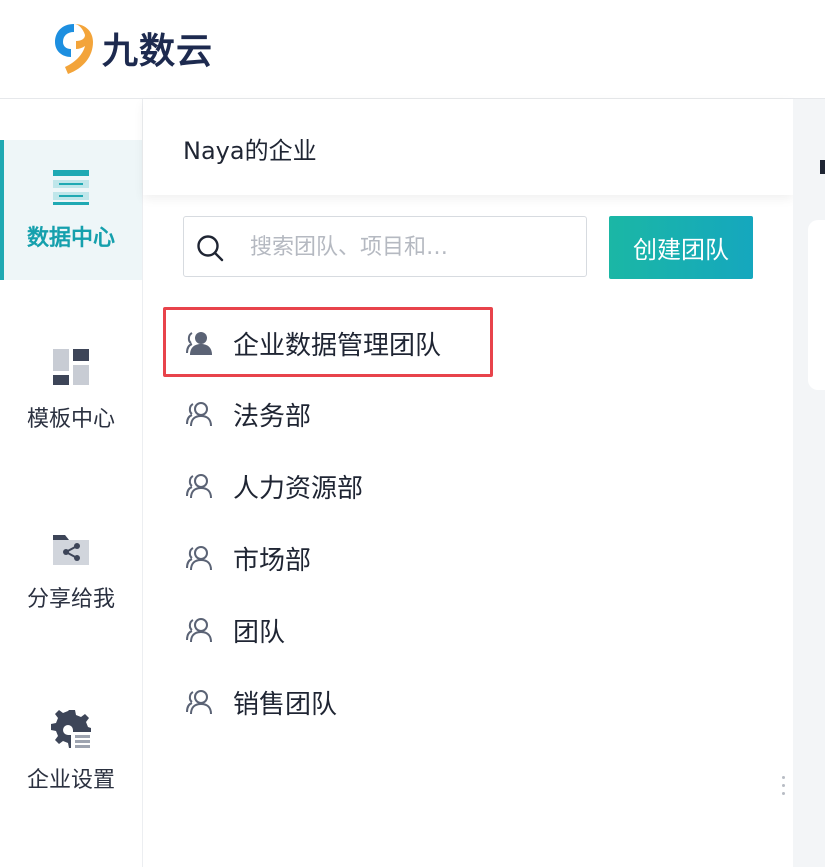  Describe the element at coordinates (272, 561) in the screenshot. I see `team-label: 市场部` at that location.